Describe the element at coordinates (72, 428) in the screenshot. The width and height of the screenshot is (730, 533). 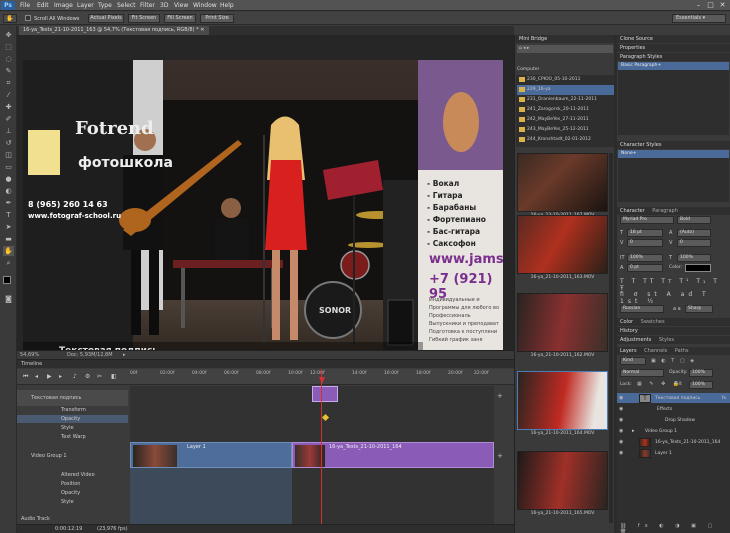
I see `timeline-prop-style: Style` at that location.